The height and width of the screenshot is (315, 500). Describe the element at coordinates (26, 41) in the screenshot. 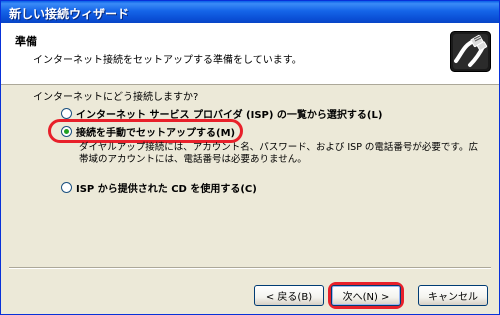

I see `header-title: 準備` at that location.